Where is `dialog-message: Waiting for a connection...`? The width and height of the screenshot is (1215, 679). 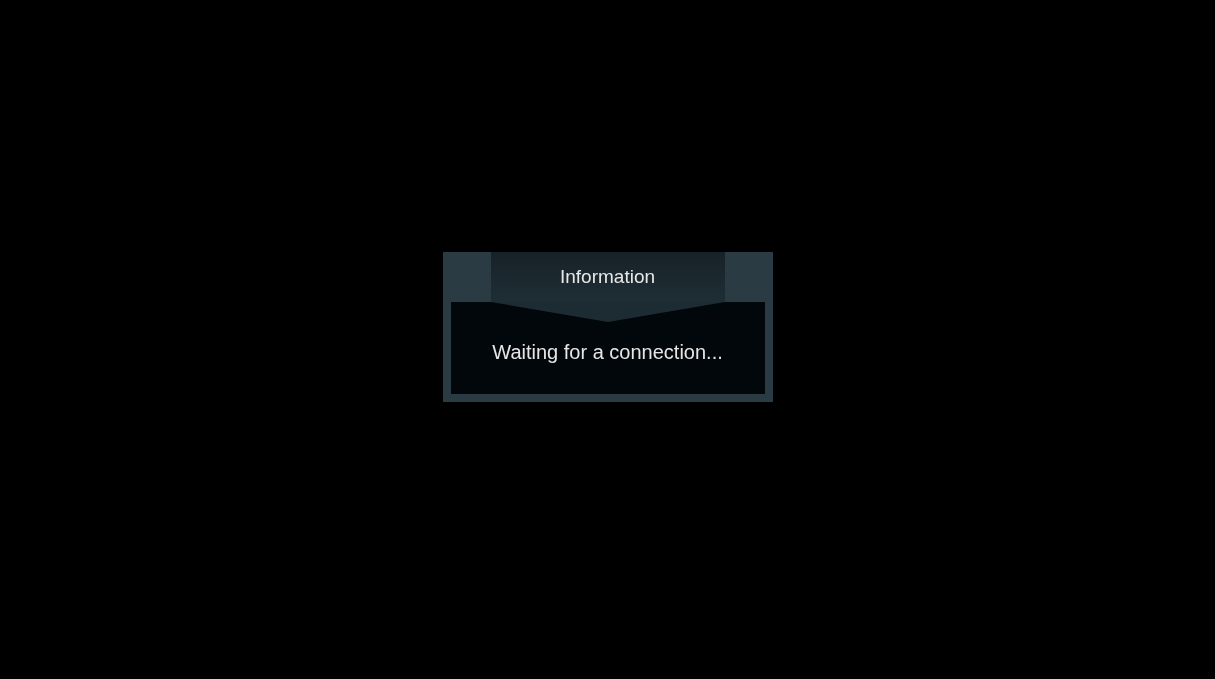 dialog-message: Waiting for a connection... is located at coordinates (607, 352).